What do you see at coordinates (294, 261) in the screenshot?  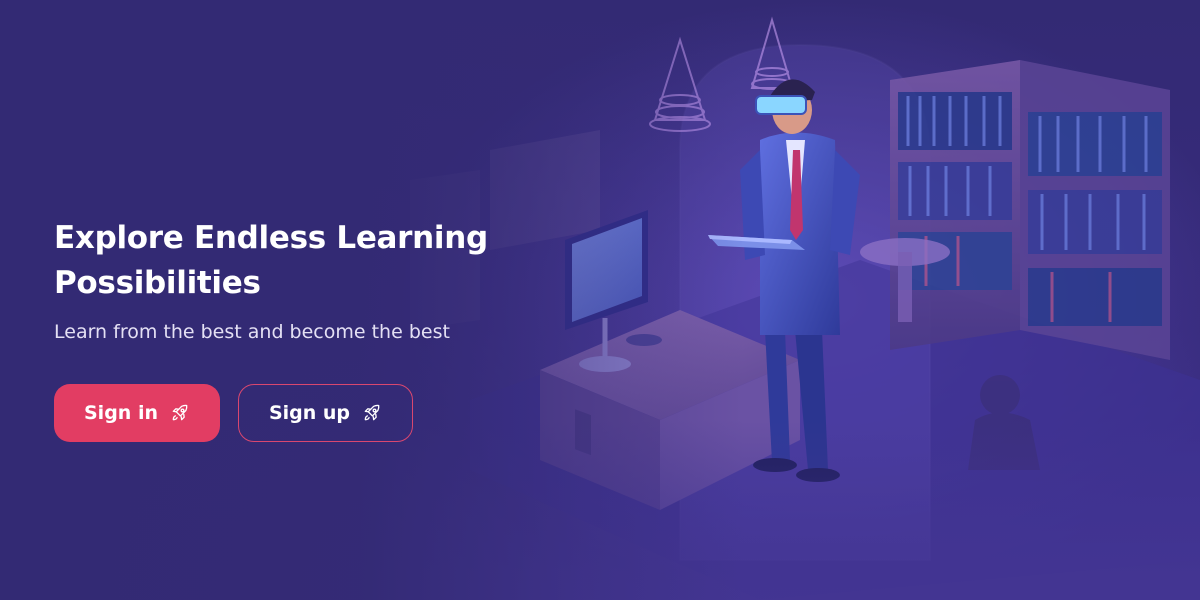 I see `hero-title: Explore Endless Learning Possibilities` at bounding box center [294, 261].